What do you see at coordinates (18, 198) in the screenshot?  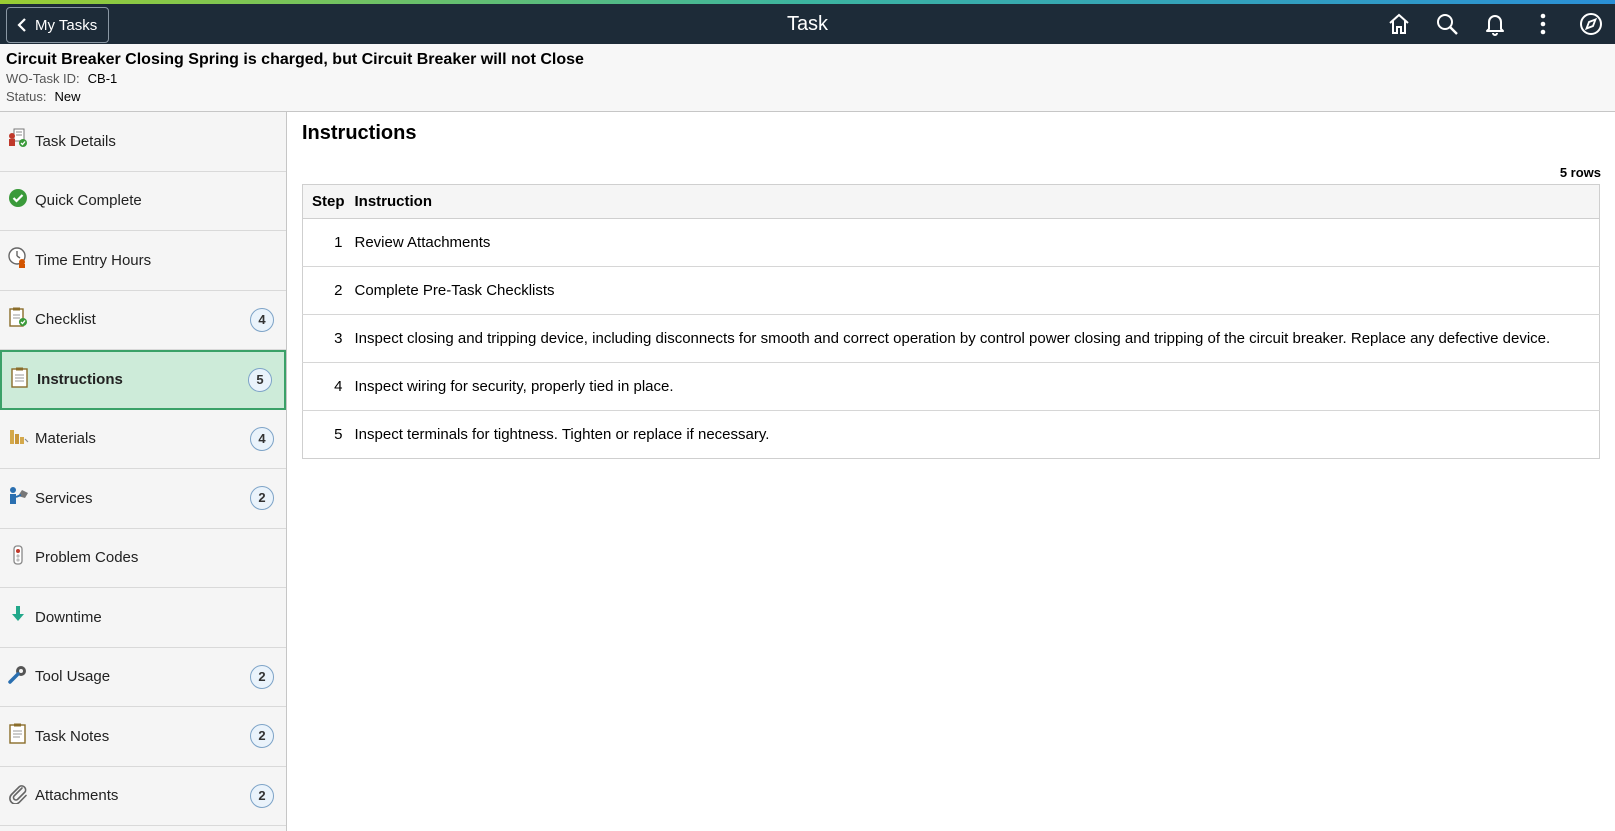 I see `check-circle-icon` at bounding box center [18, 198].